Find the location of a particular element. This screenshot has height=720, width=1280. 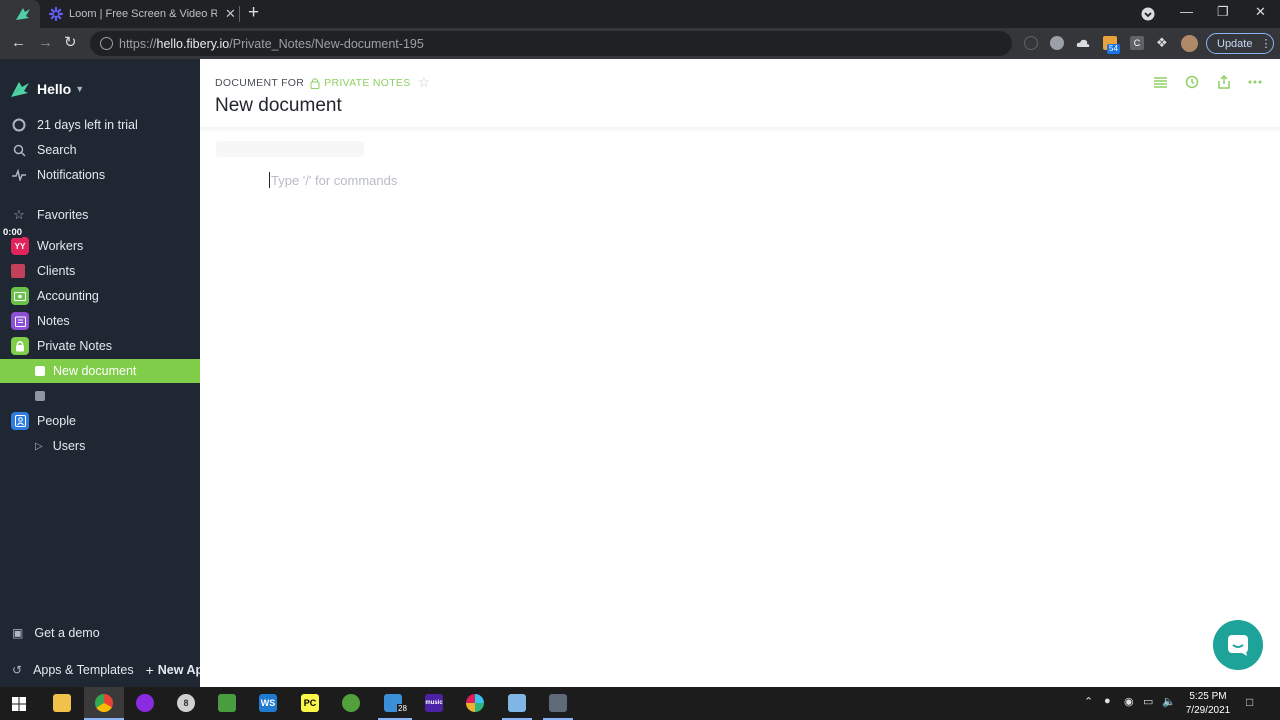

active-tab is located at coordinates (20, 14).